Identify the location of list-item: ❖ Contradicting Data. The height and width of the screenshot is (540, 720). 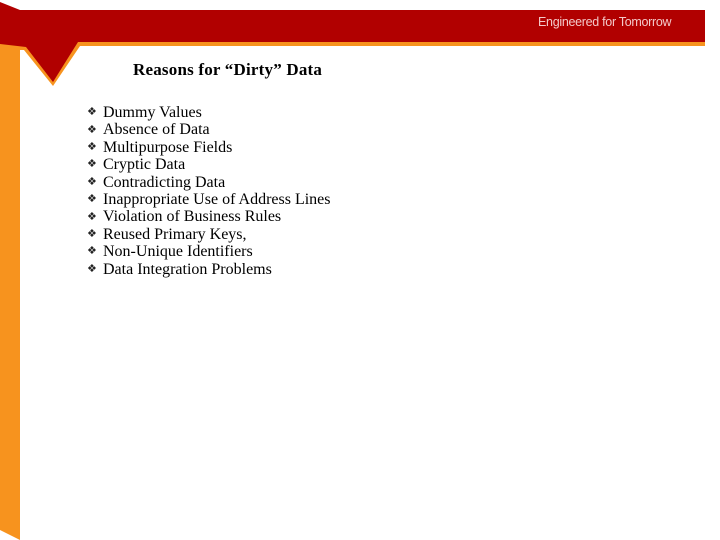
(209, 182).